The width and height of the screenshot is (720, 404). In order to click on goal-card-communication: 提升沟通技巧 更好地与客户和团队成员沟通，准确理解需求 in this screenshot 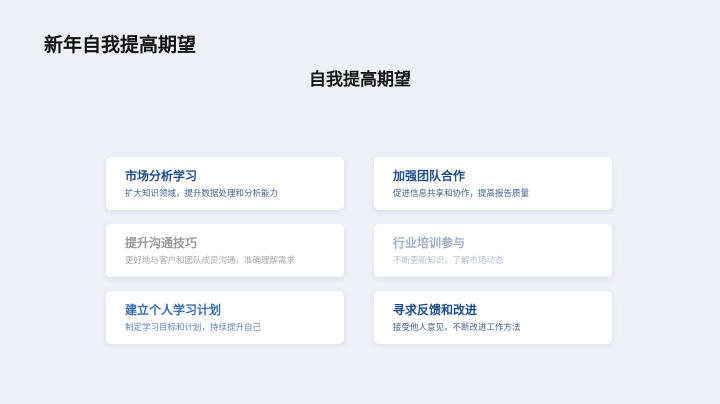, I will do `click(225, 250)`.